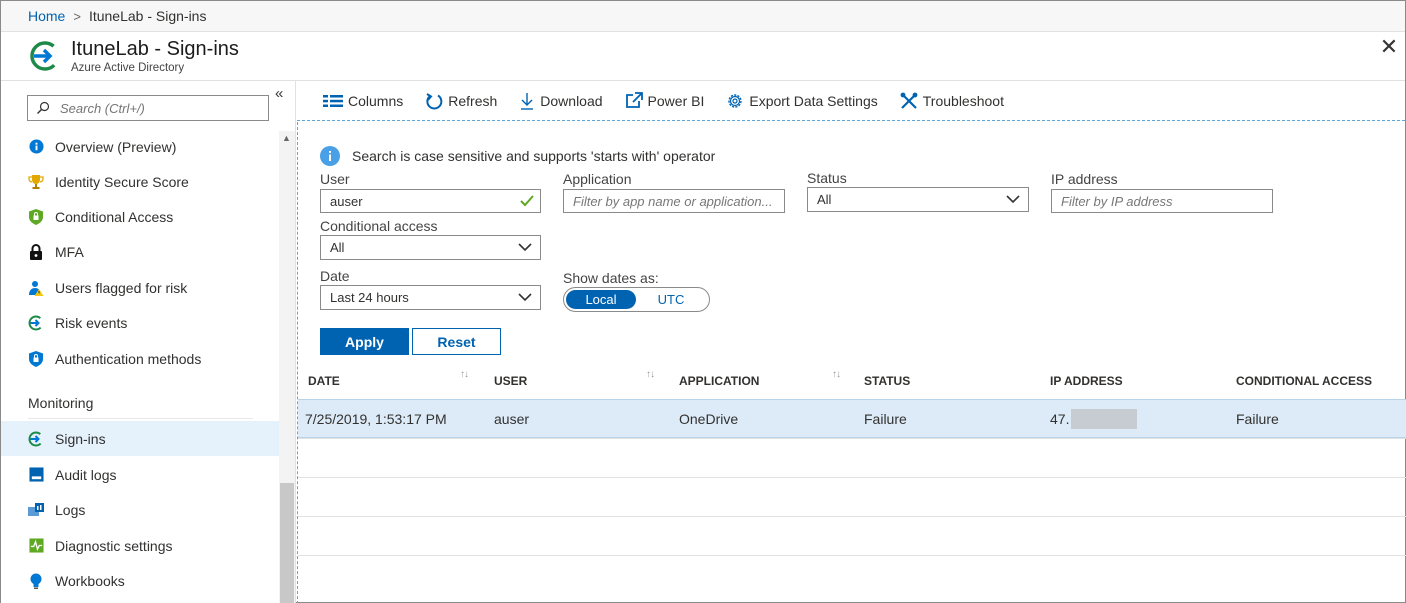 Image resolution: width=1406 pixels, height=603 pixels. Describe the element at coordinates (430, 247) in the screenshot. I see `conditional-access-dropdown: All` at that location.